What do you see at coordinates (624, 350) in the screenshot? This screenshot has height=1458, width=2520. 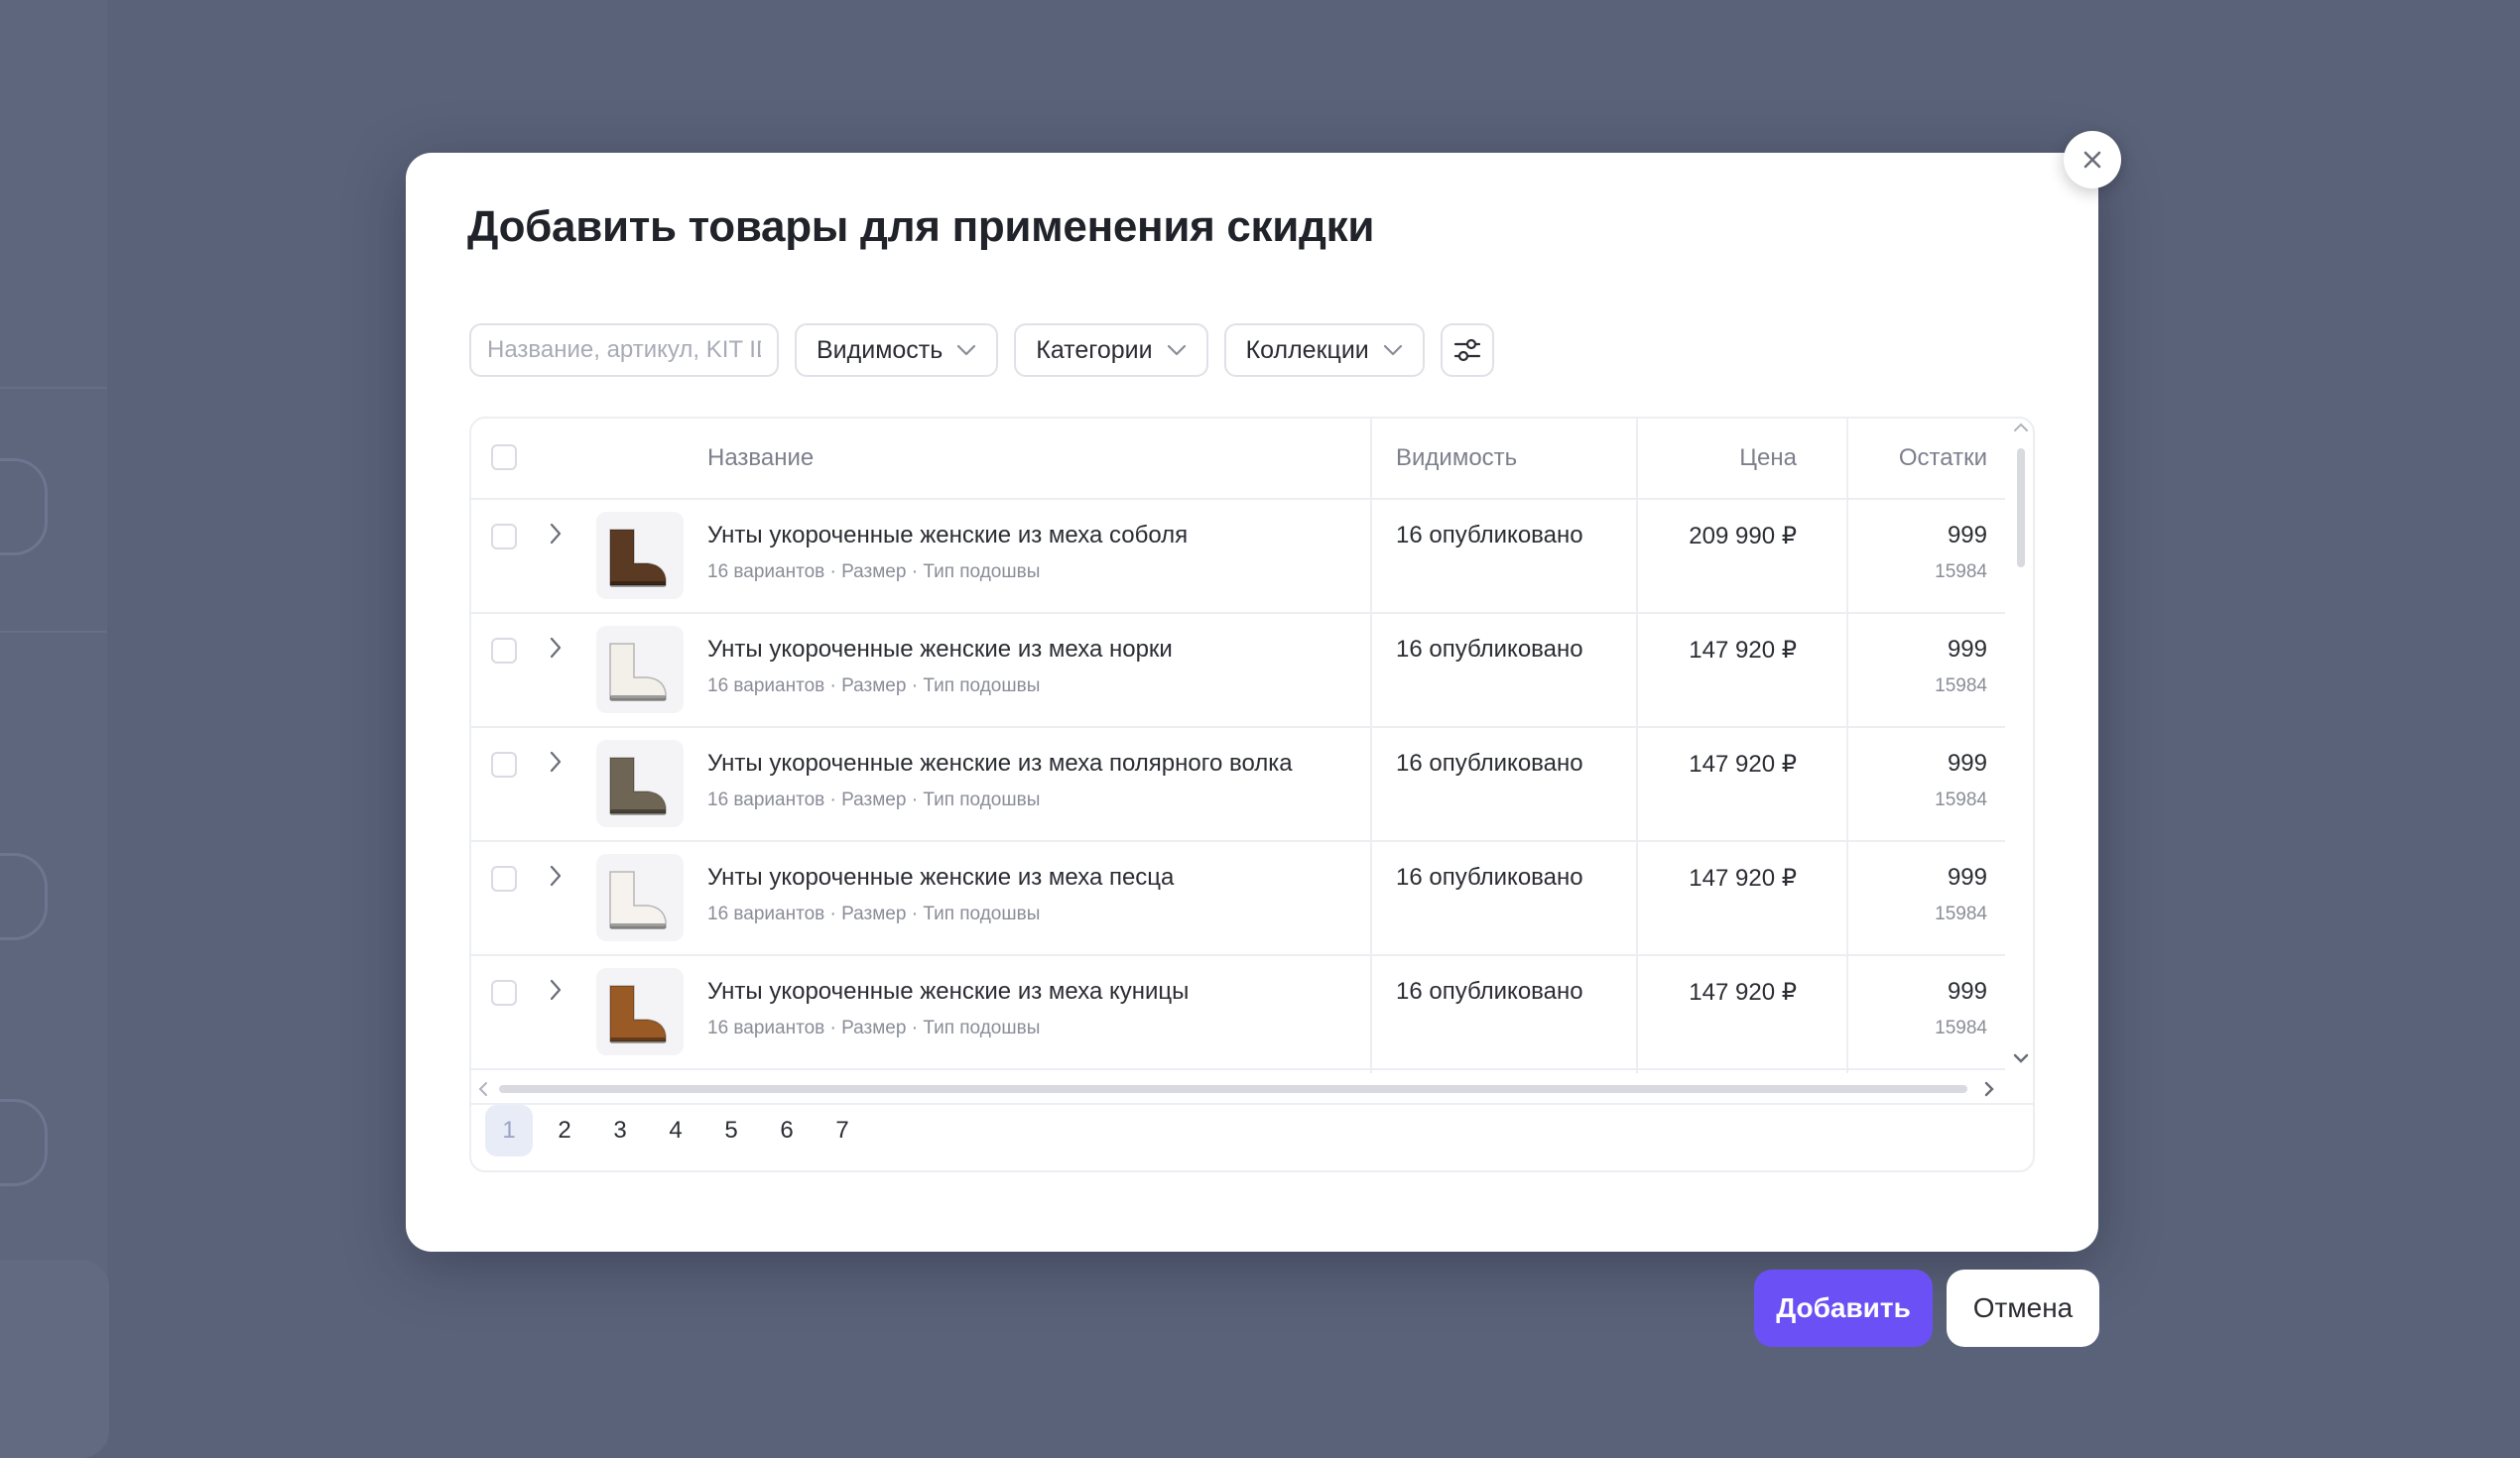 I see `search-input` at bounding box center [624, 350].